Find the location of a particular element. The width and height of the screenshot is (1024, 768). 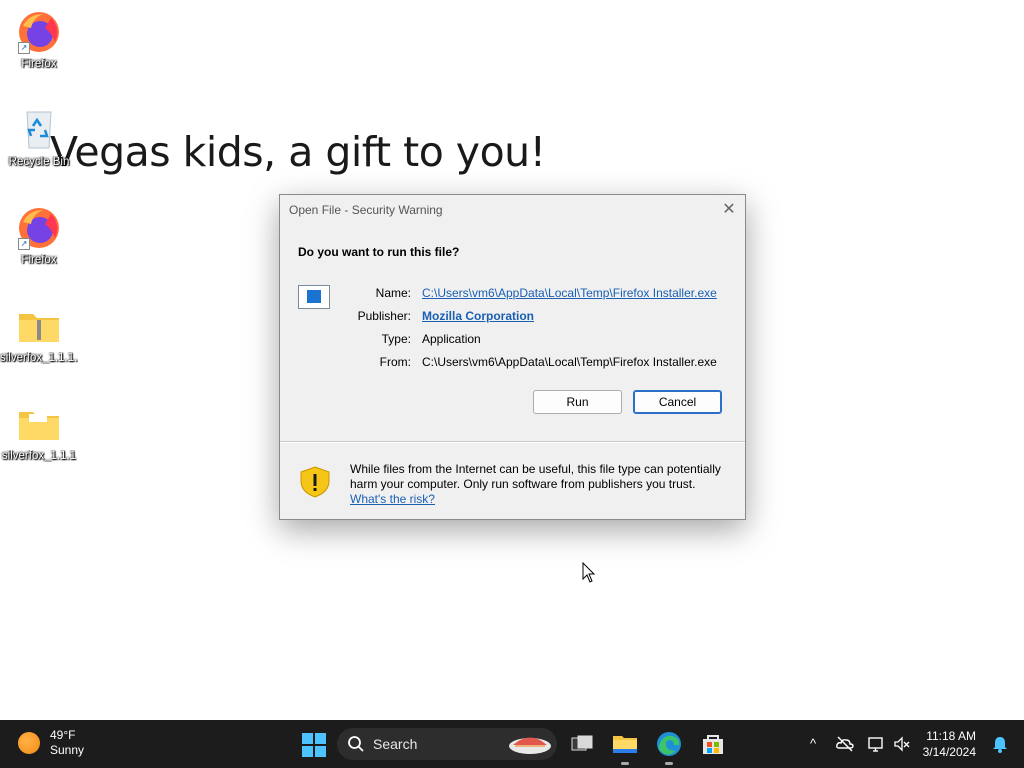

chevron-up-icon: ^ is located at coordinates (813, 743).